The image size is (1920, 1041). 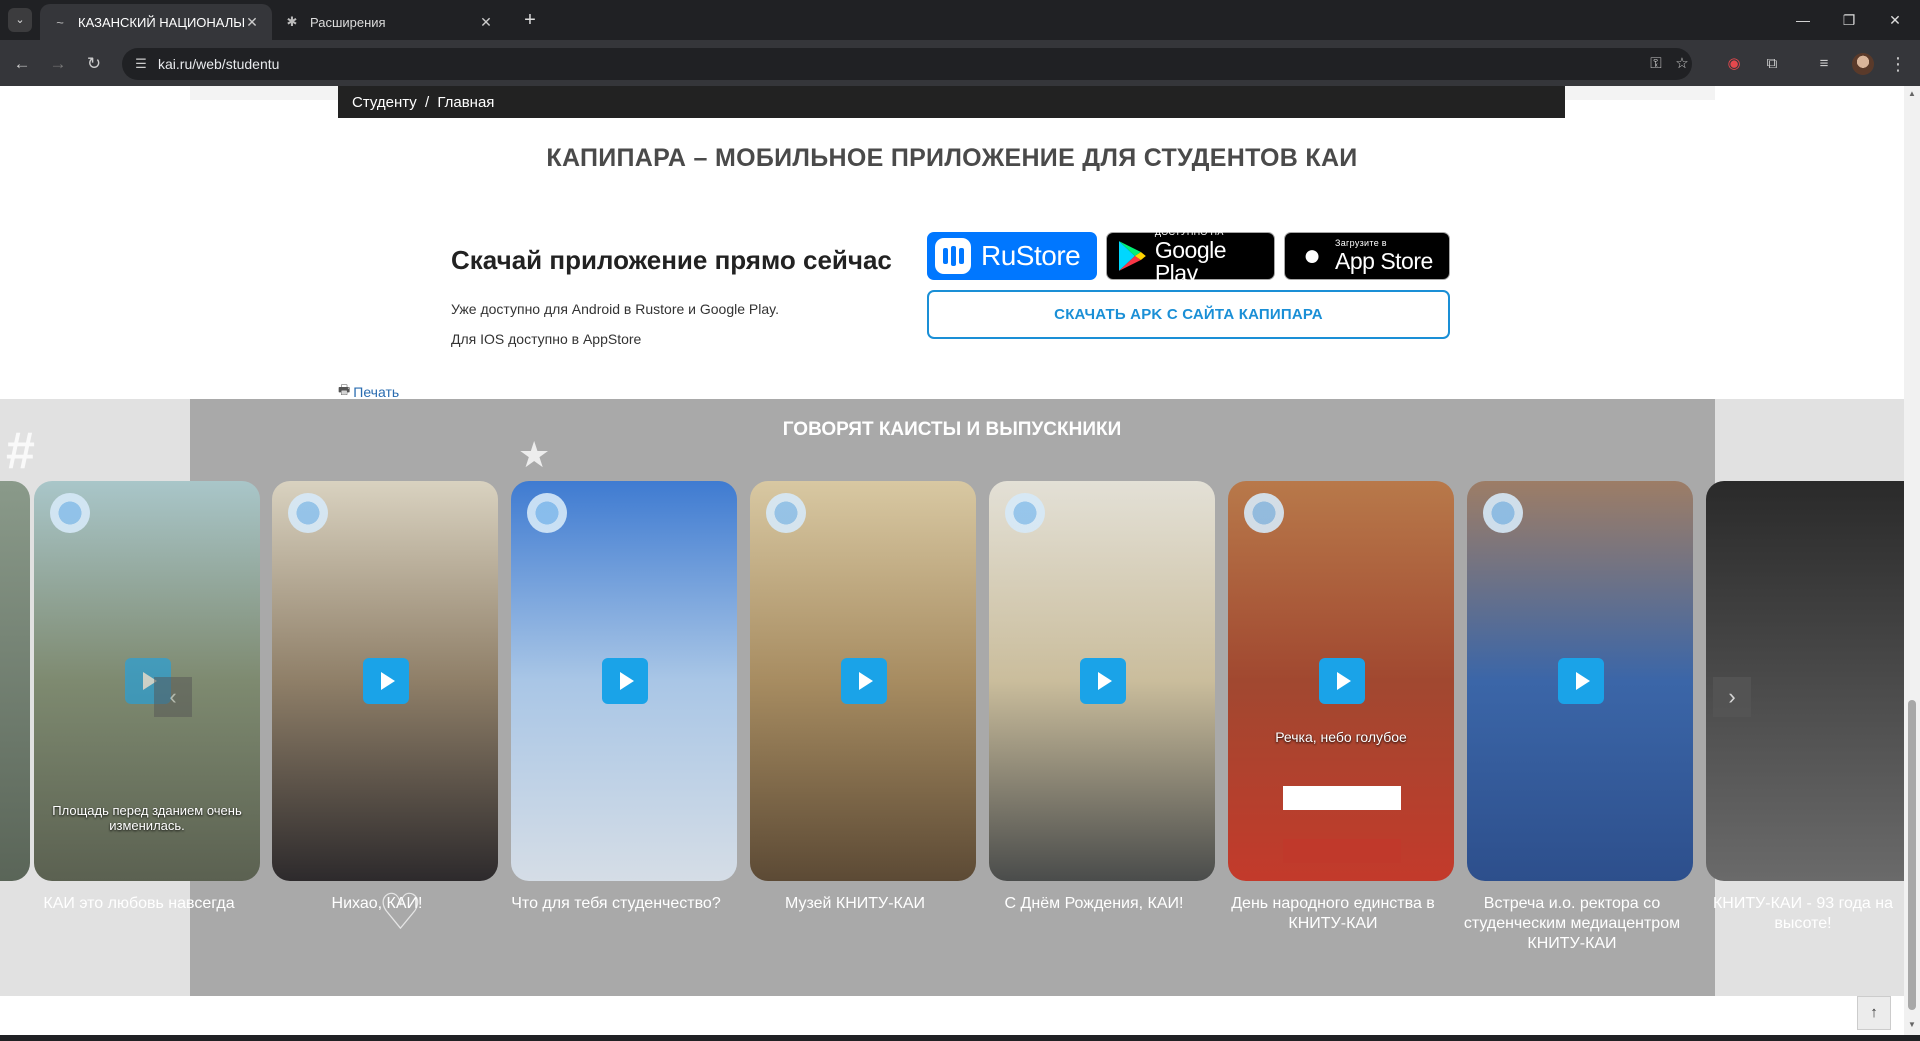 I want to click on bookmark-star-icon: ☆, so click(x=1682, y=64).